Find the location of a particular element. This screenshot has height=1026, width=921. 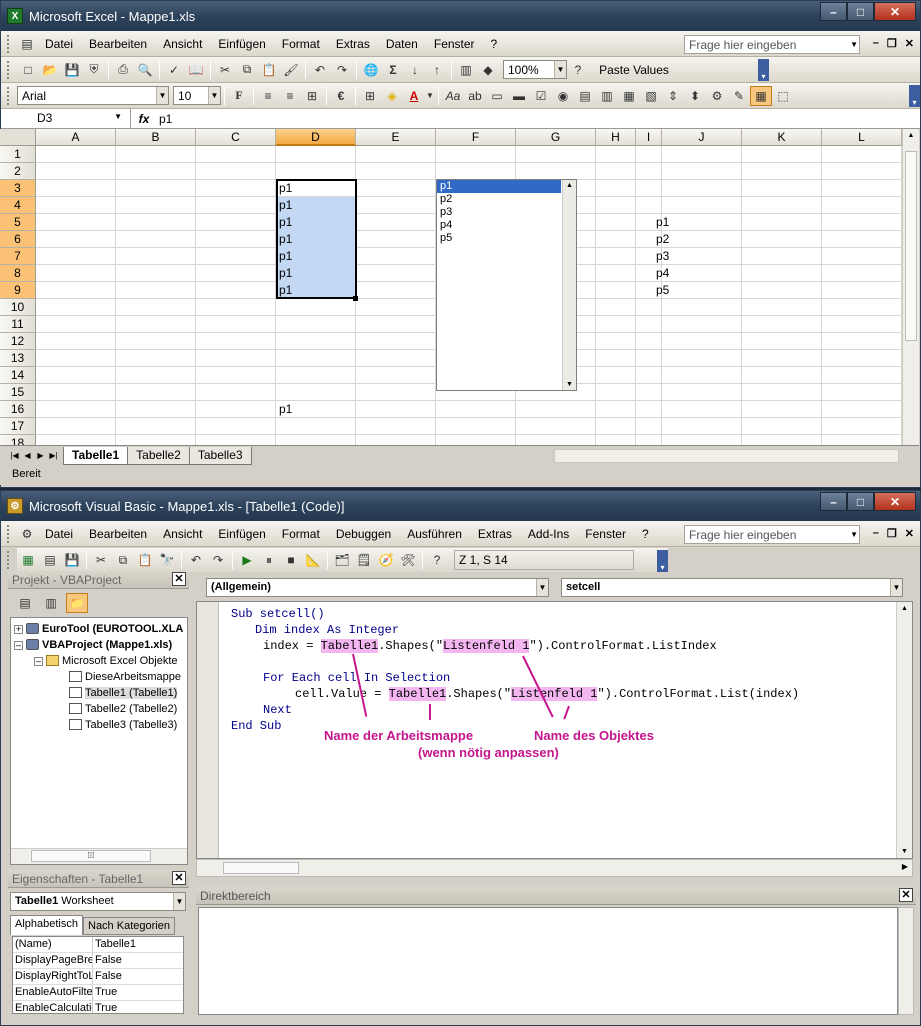

vbe-ask-question-input: Frage hier eingeben is located at coordinates (772, 534).